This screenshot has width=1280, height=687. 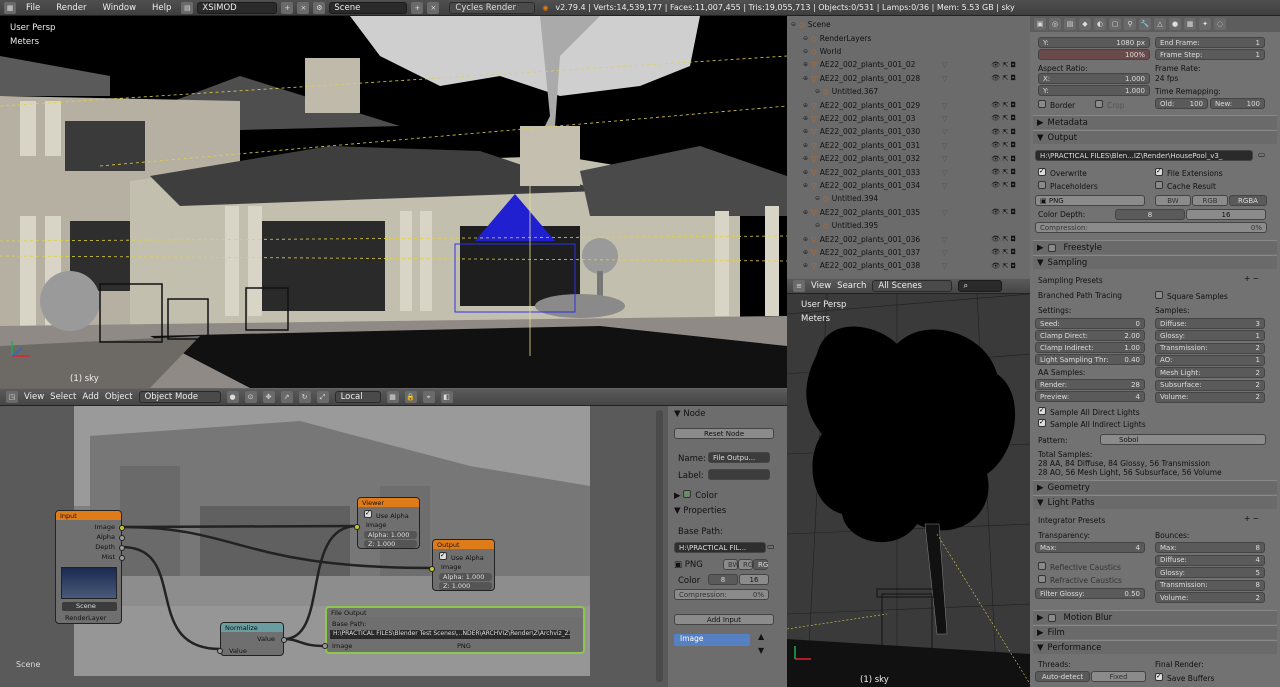 What do you see at coordinates (390, 544) in the screenshot?
I see `viewer-z-field: Z: 1.000` at bounding box center [390, 544].